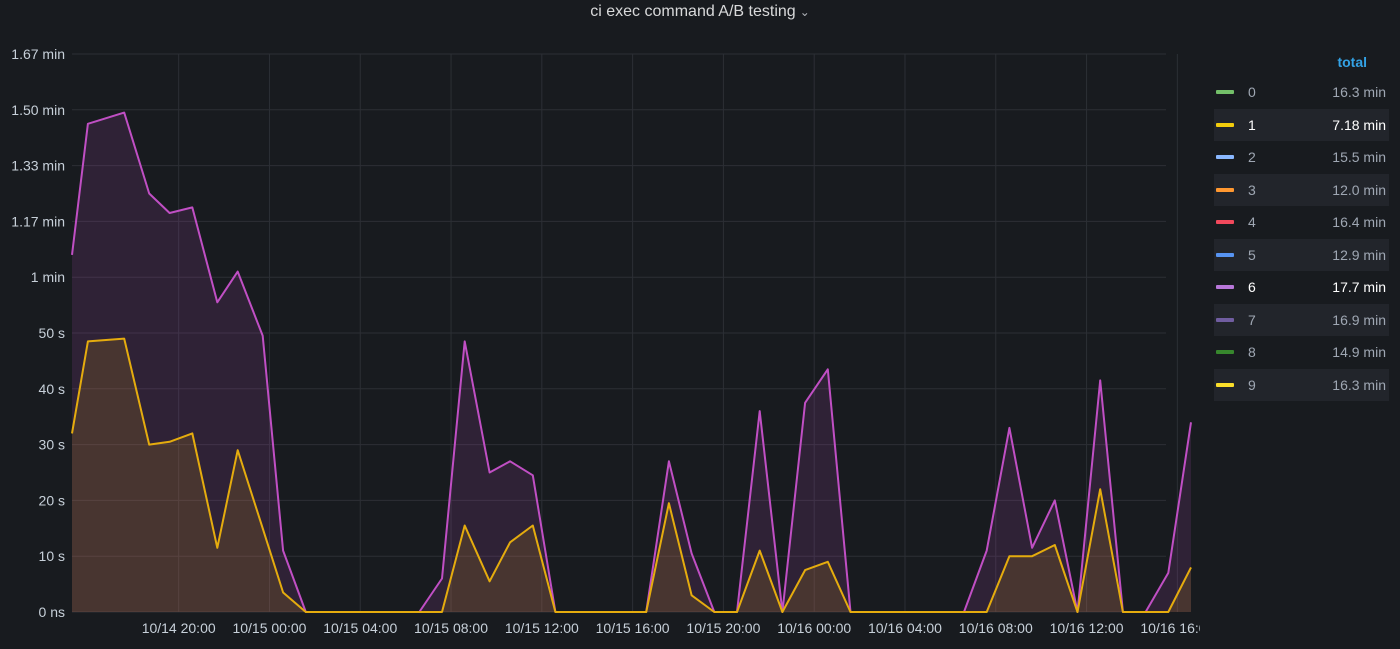 The width and height of the screenshot is (1400, 649). I want to click on y-tick-label: 20 s, so click(52, 500).